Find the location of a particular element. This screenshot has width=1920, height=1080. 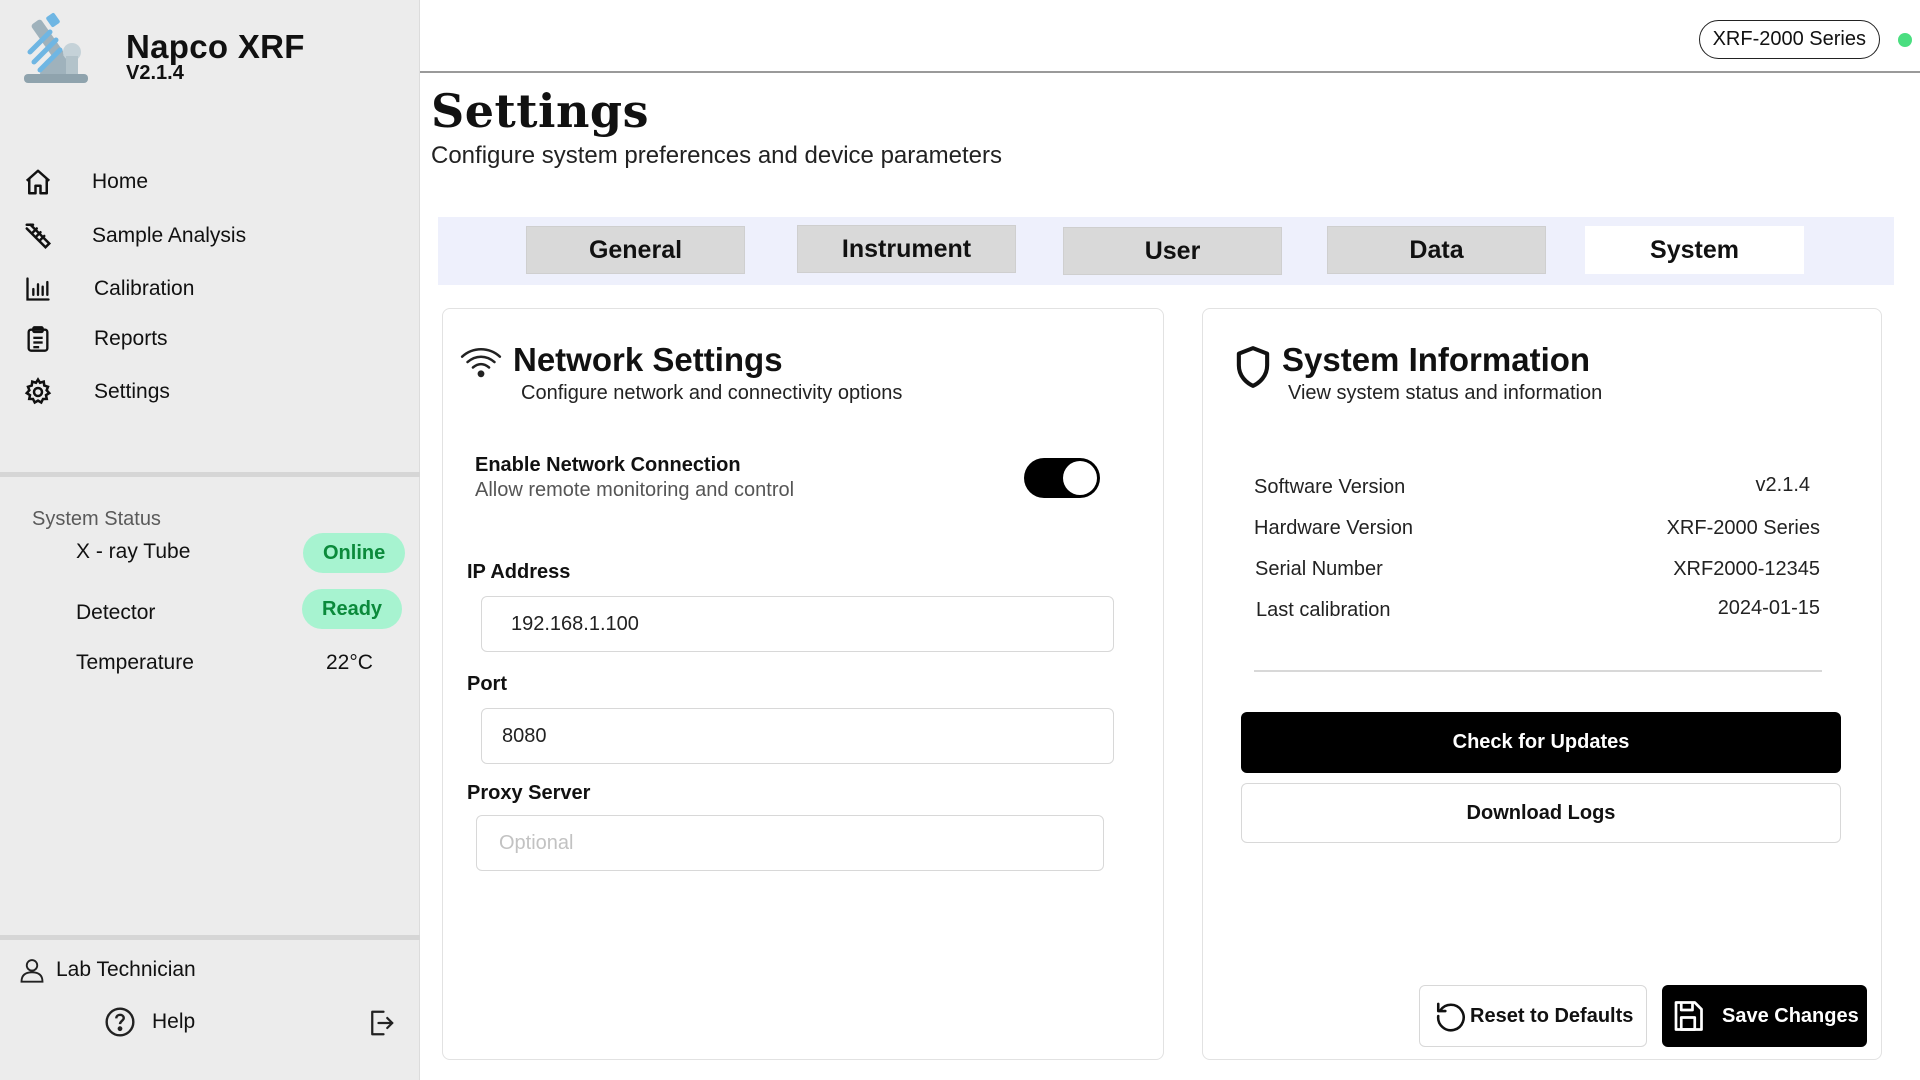

user-icon is located at coordinates (32, 971).